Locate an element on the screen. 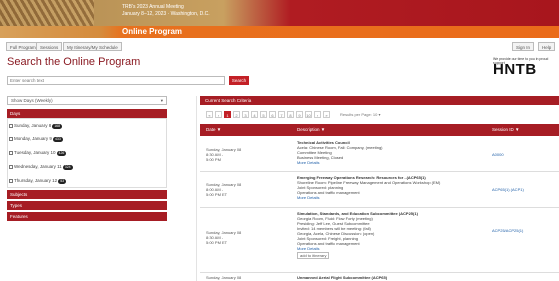 The image size is (559, 281). row-date: Sunday, January 08 is located at coordinates (223, 277).